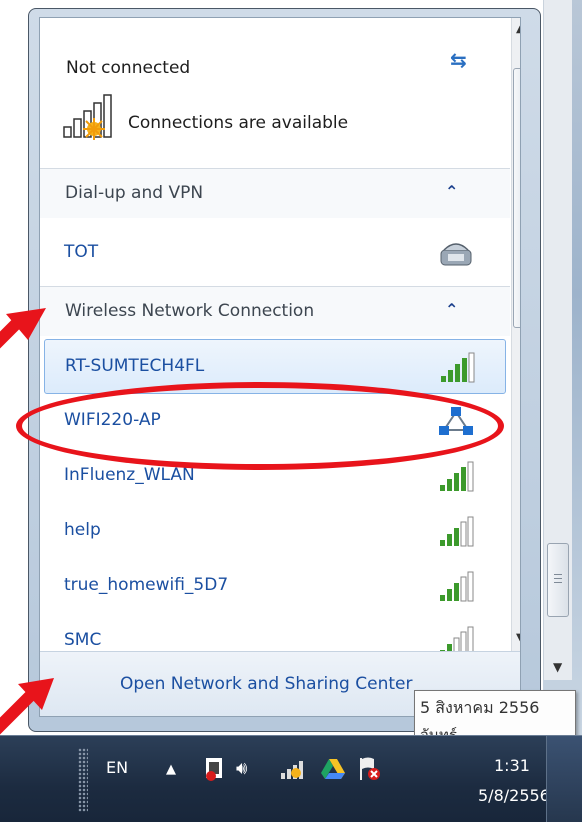 This screenshot has height=822, width=582. Describe the element at coordinates (458, 60) in the screenshot. I see `refresh-icon: ⇆` at that location.